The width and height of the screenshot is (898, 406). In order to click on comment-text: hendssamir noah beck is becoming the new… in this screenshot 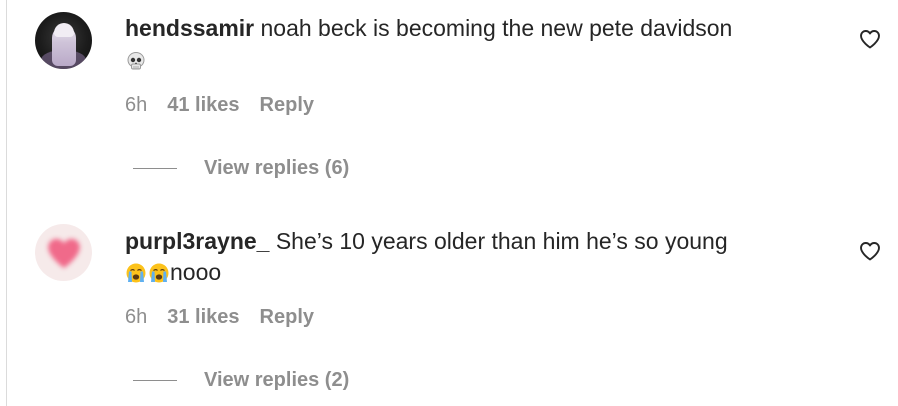, I will do `click(428, 28)`.